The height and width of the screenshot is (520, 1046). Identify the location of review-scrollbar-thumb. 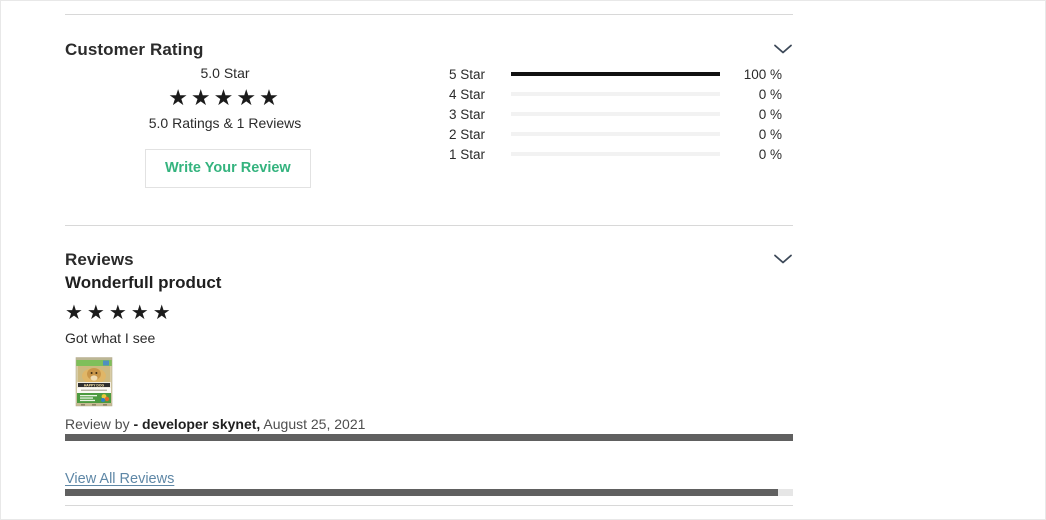
(429, 437).